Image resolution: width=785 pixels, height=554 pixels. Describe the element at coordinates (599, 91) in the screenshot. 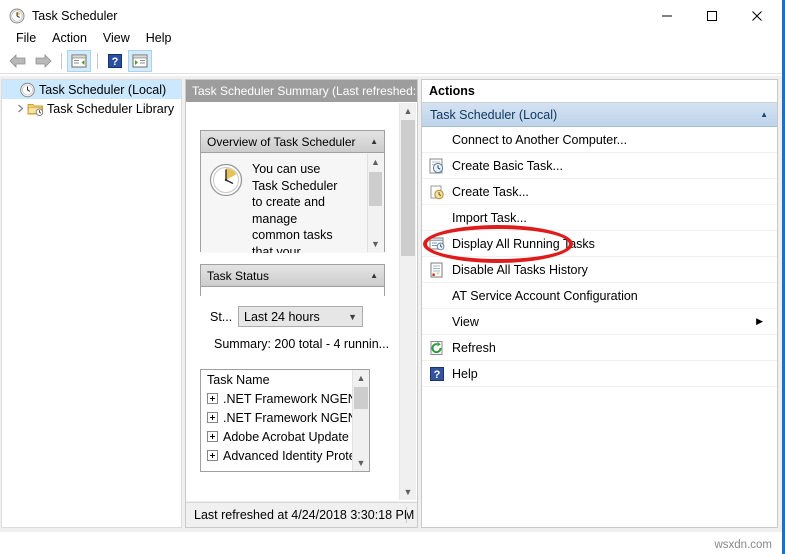

I see `actions-pane-header: Actions` at that location.